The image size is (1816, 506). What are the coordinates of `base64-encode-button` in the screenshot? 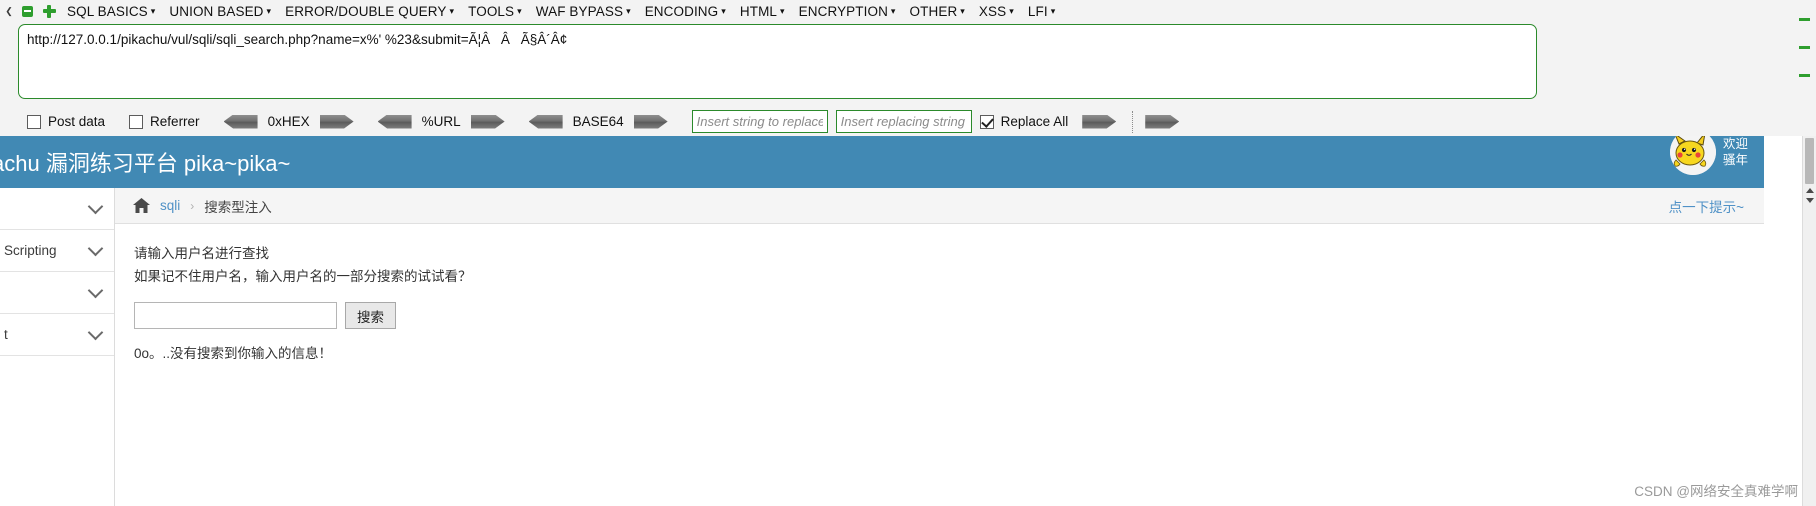 It's located at (650, 121).